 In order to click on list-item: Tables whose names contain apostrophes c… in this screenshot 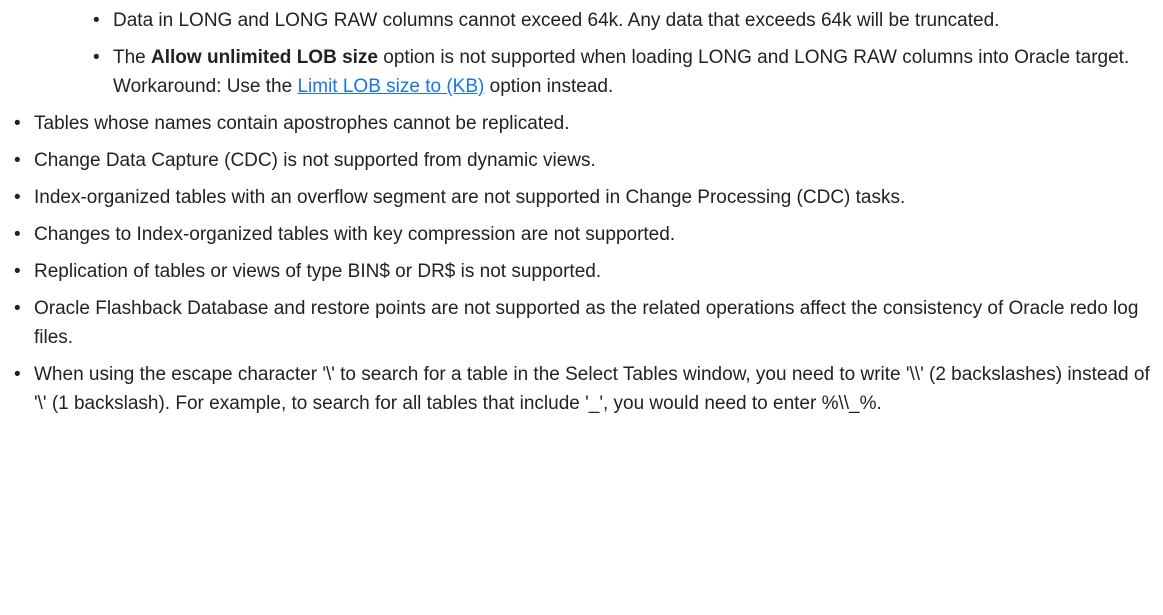, I will do `click(588, 123)`.